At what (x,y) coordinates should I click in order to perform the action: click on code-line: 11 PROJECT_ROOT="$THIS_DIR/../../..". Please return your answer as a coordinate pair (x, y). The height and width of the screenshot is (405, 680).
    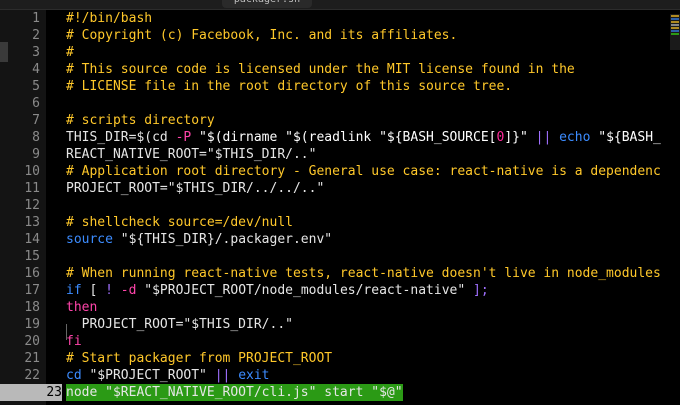
    Looking at the image, I should click on (335, 188).